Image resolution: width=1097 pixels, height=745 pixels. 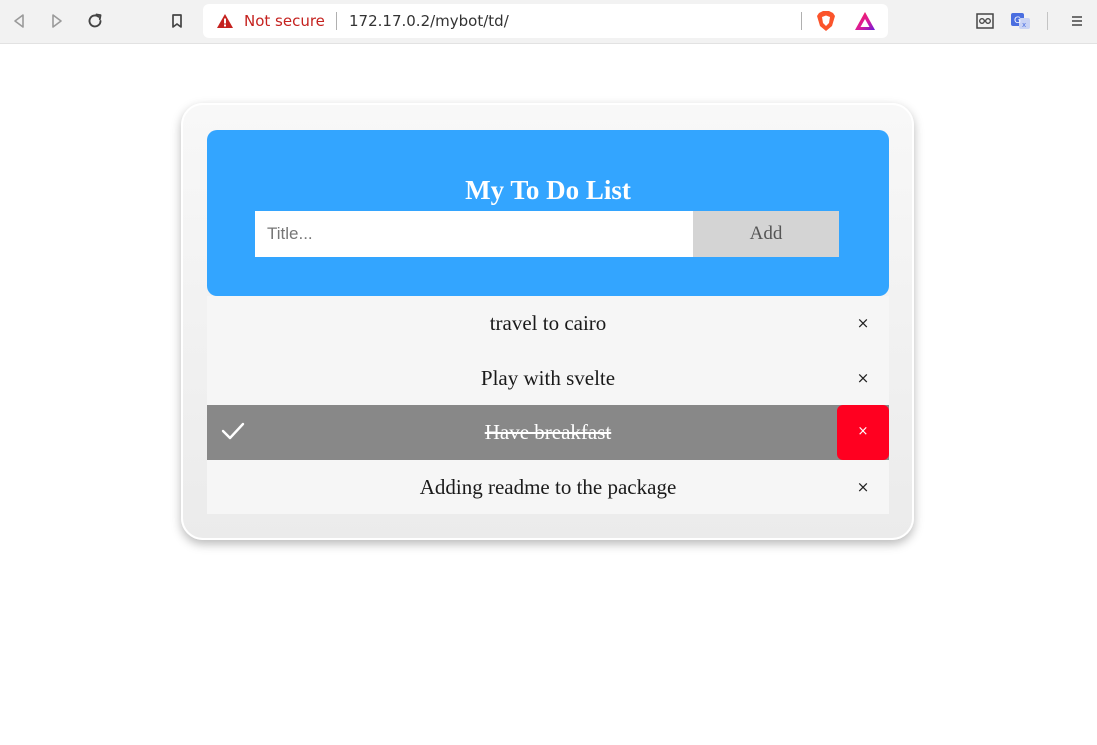 I want to click on translate-icon: Gx, so click(x=1020, y=21).